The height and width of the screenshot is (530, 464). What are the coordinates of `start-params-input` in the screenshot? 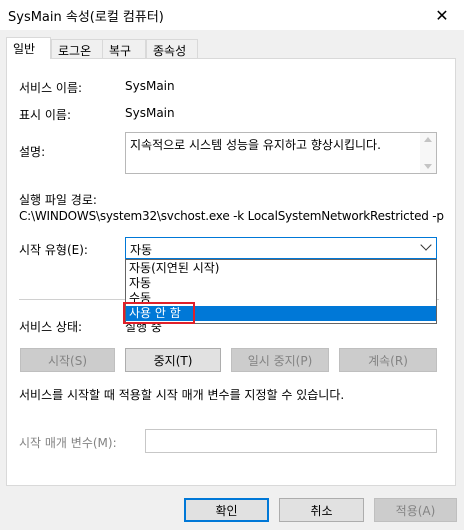 It's located at (291, 441).